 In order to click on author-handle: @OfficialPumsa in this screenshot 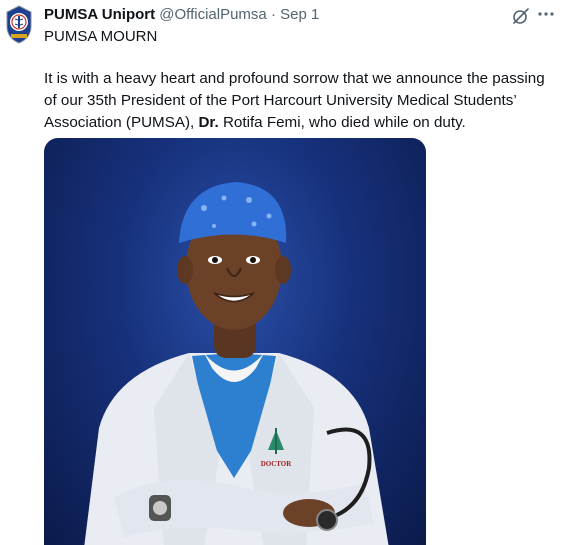, I will do `click(212, 14)`.